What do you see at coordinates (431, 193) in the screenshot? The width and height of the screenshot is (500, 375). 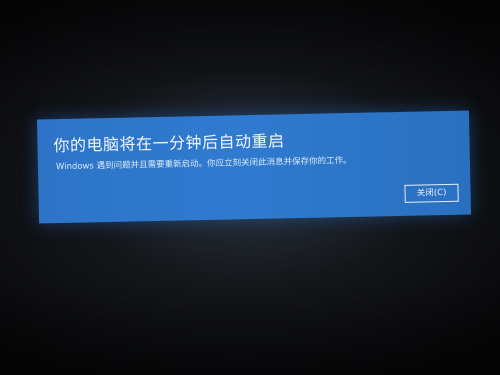 I see `close-button: 关闭(C)` at bounding box center [431, 193].